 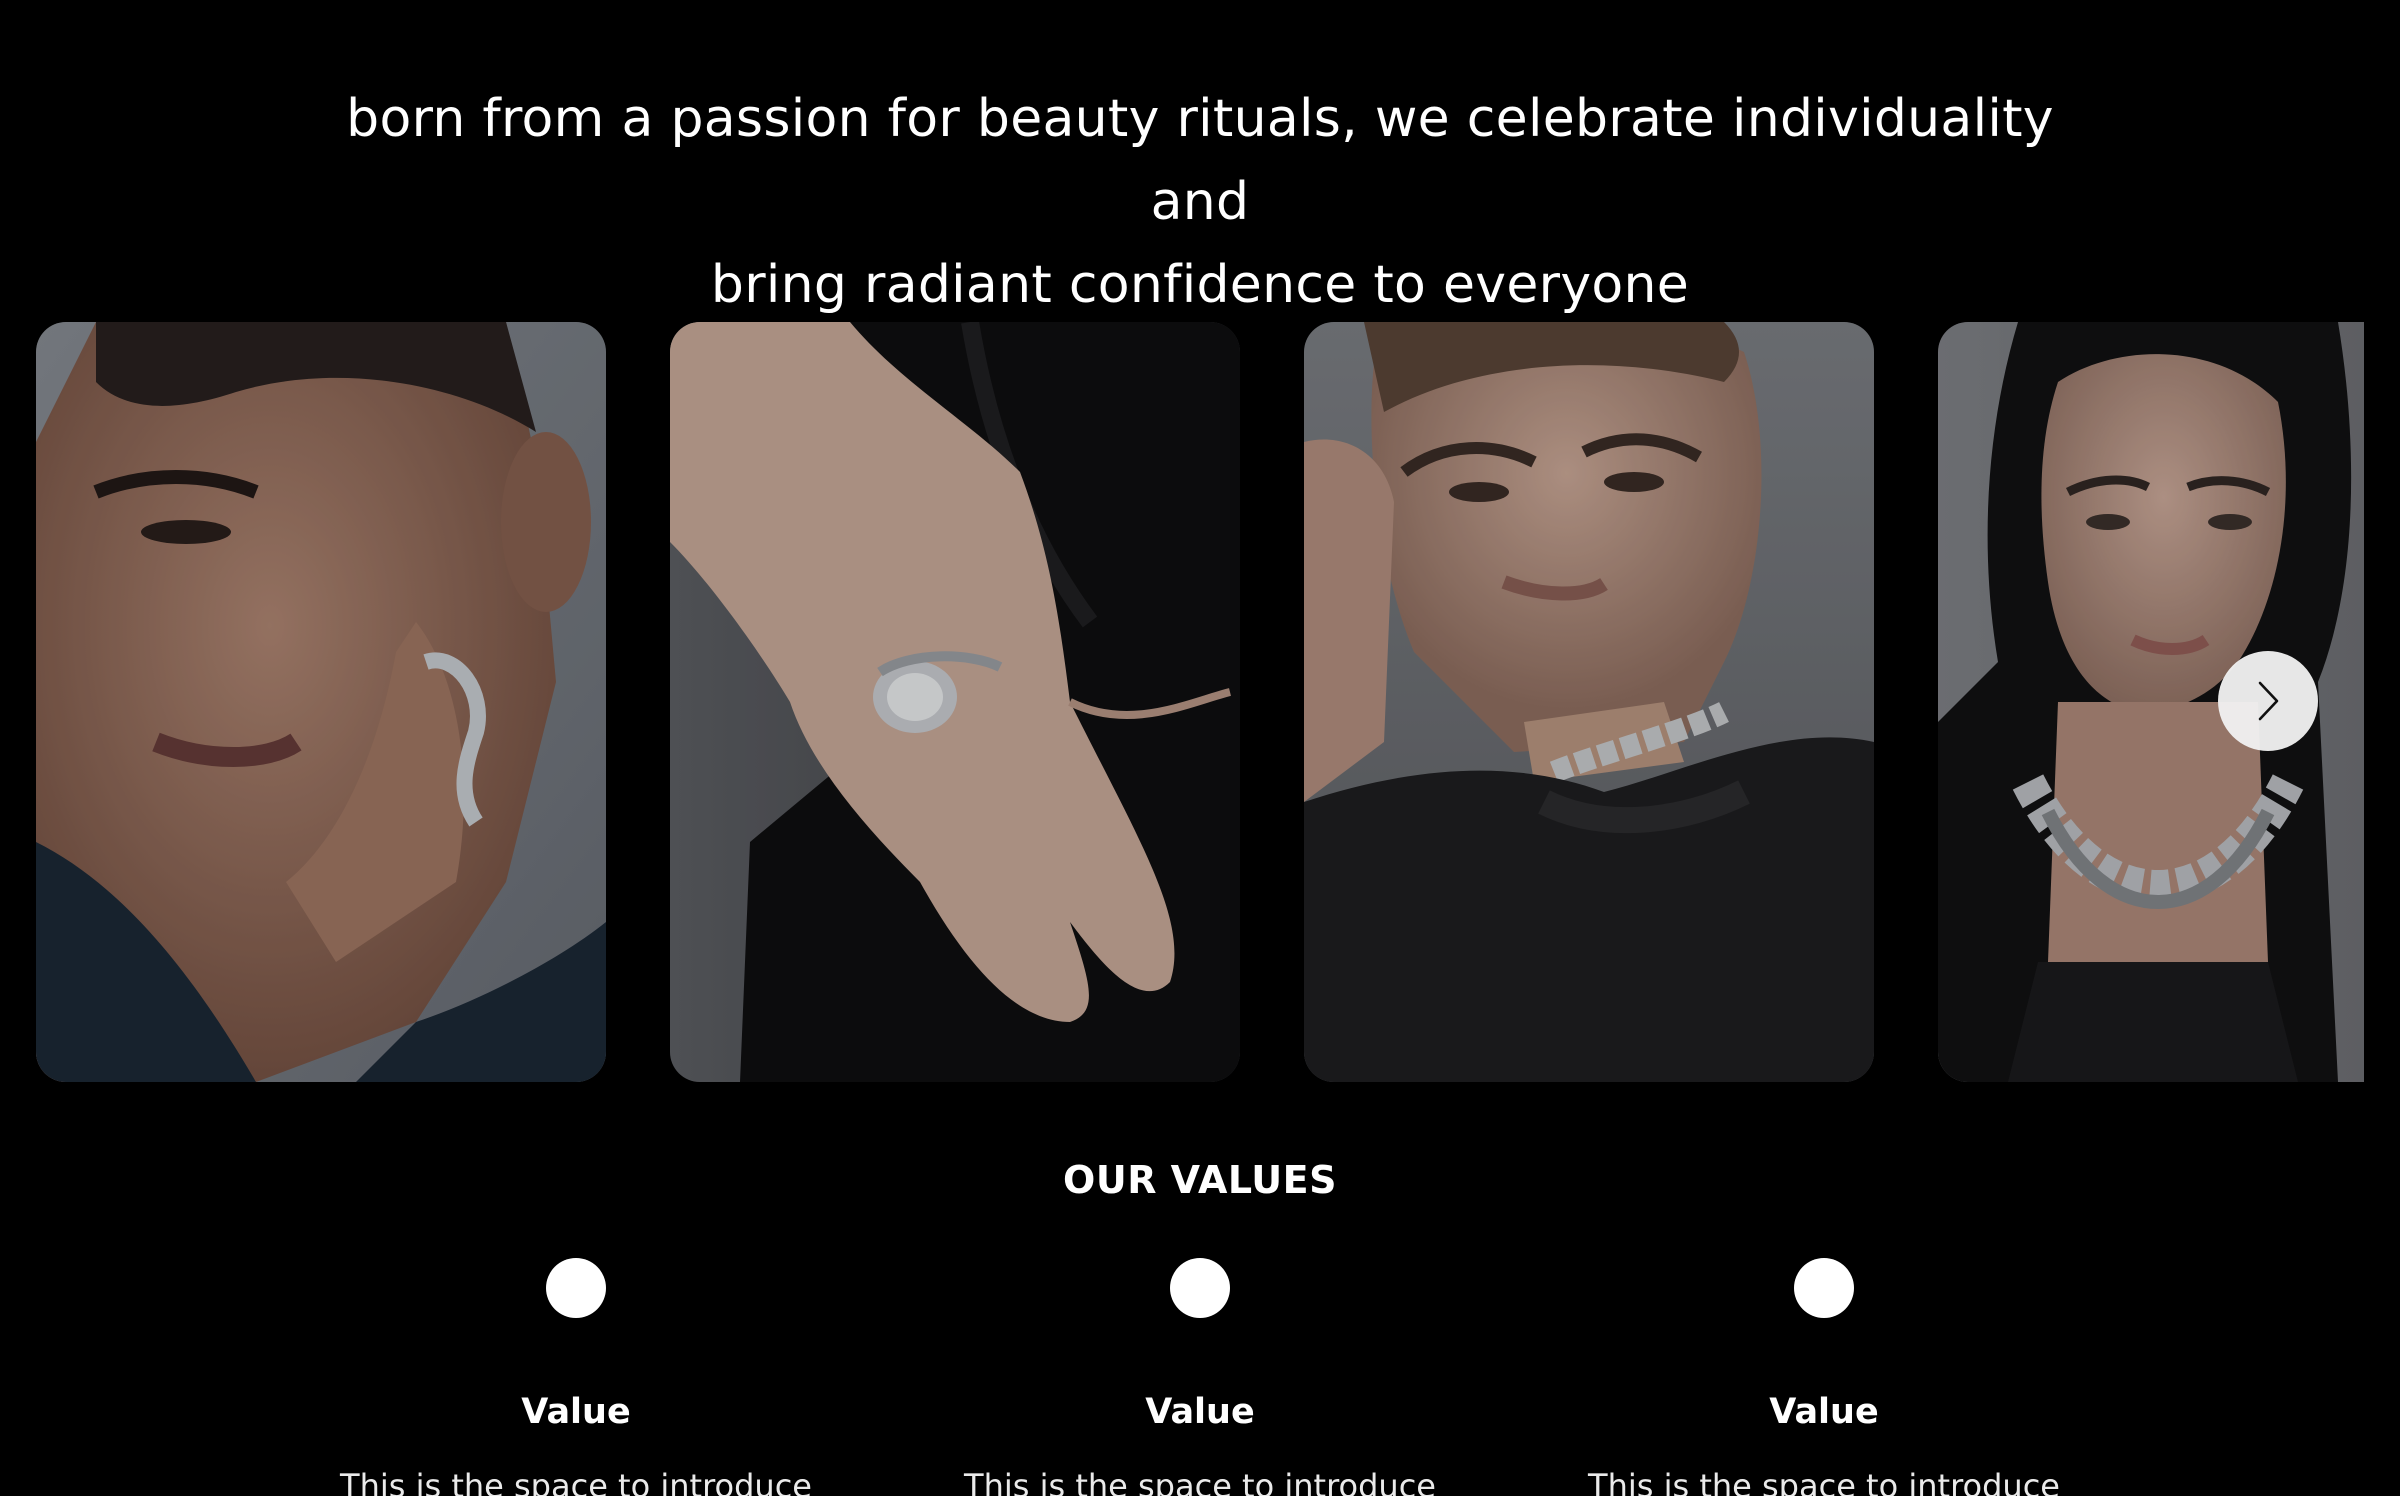 I want to click on value-item-3: Value This is the space to introduce, so click(x=1824, y=1377).